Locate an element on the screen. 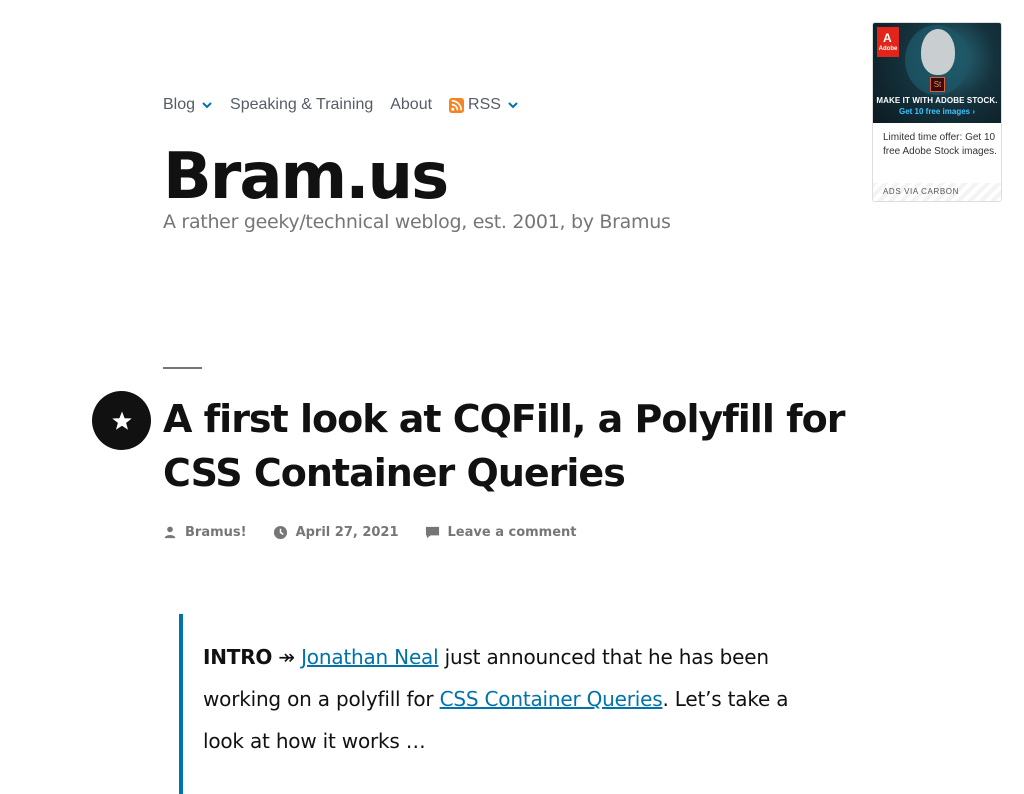 The width and height of the screenshot is (1024, 794). adobe-stock-badge: St is located at coordinates (937, 84).